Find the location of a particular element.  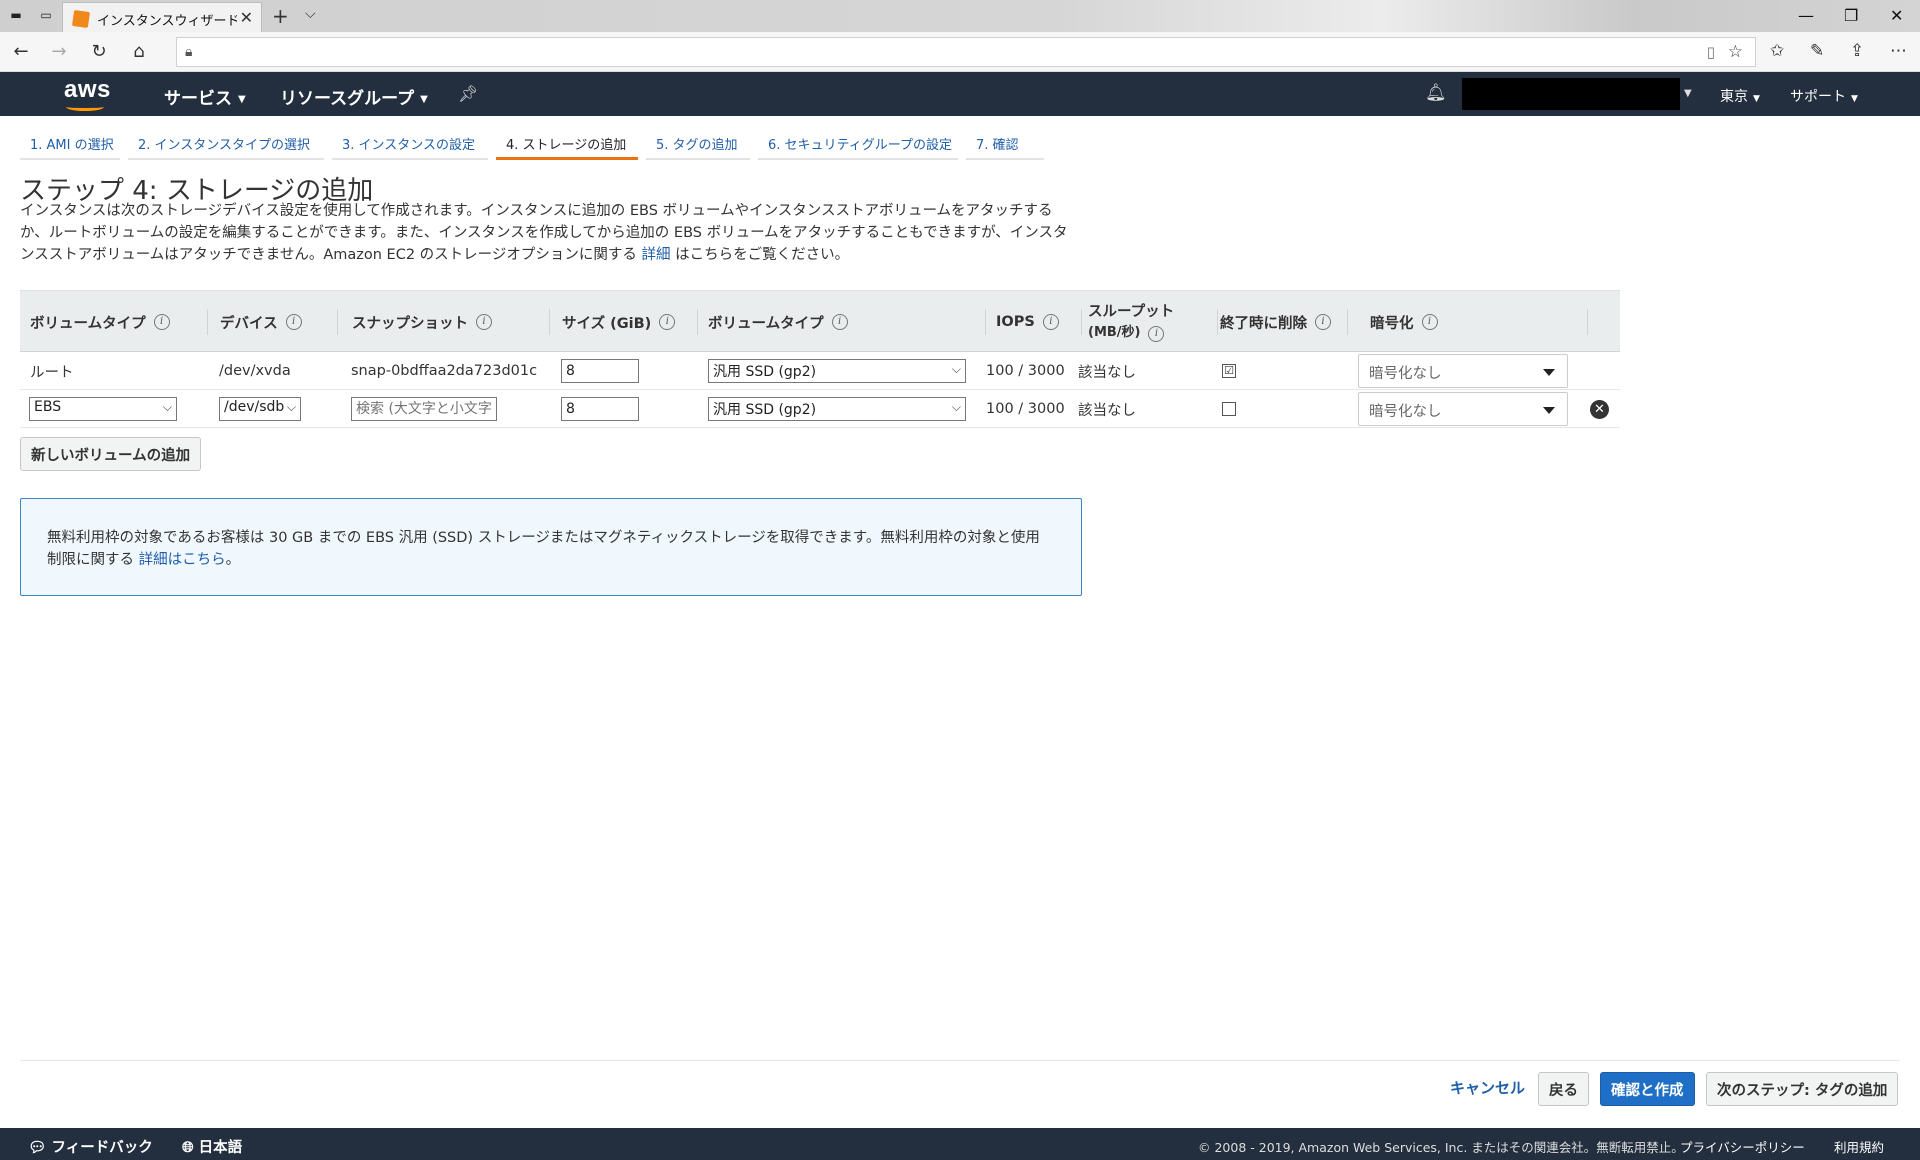

account-menu-redacted is located at coordinates (1571, 94).